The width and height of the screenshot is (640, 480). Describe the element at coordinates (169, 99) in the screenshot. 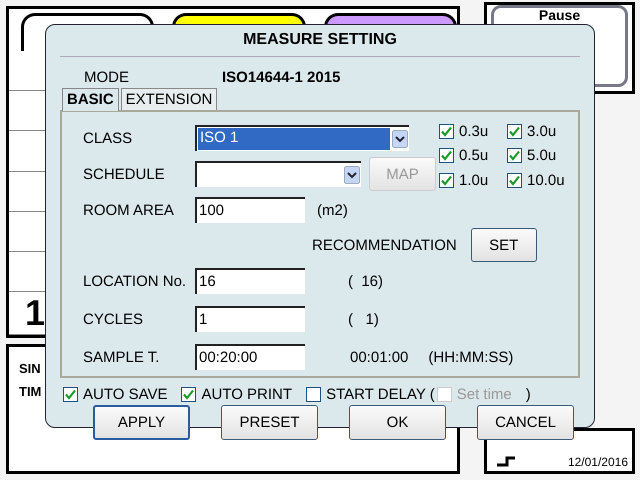

I see `tab: EXTENSION` at that location.